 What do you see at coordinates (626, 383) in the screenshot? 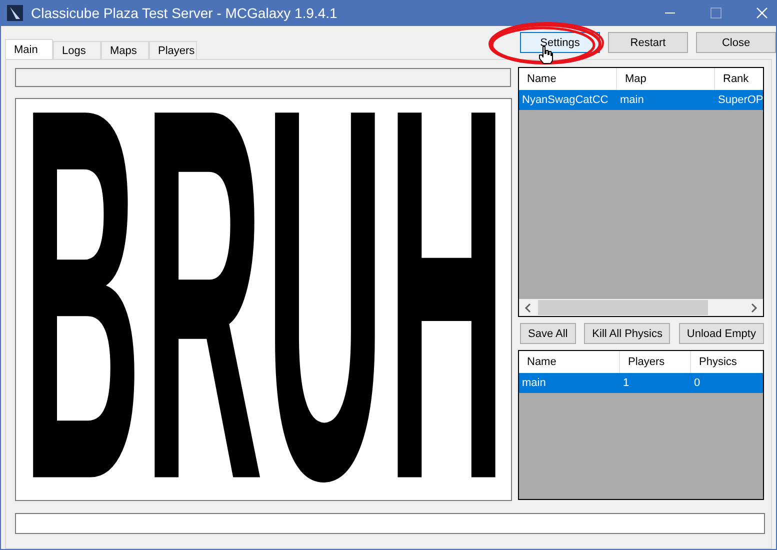
I see `table-cell-text: 1` at bounding box center [626, 383].